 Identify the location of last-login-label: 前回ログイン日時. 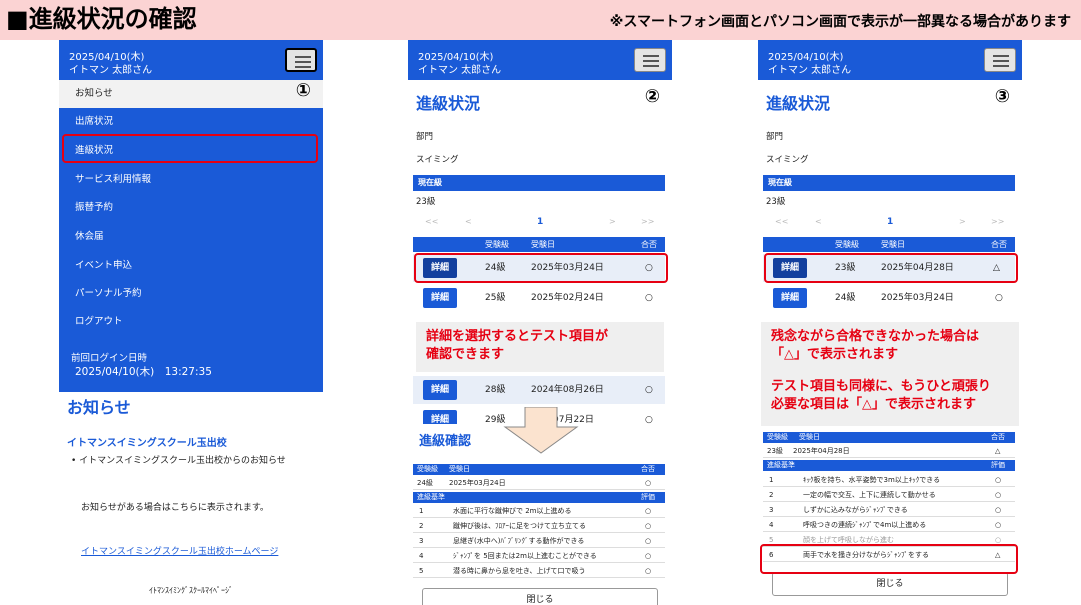
(109, 358).